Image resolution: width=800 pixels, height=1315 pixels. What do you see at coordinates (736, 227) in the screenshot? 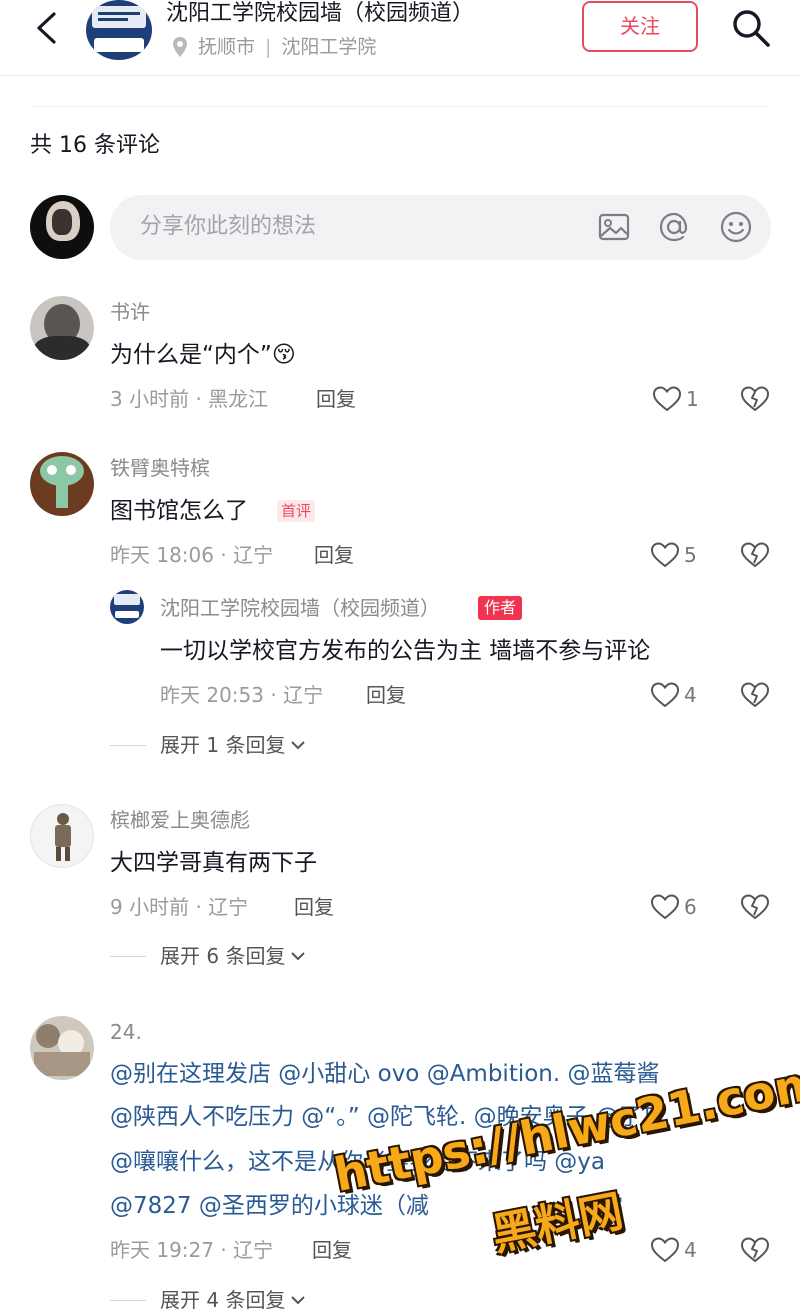
I see `emoji-icon` at bounding box center [736, 227].